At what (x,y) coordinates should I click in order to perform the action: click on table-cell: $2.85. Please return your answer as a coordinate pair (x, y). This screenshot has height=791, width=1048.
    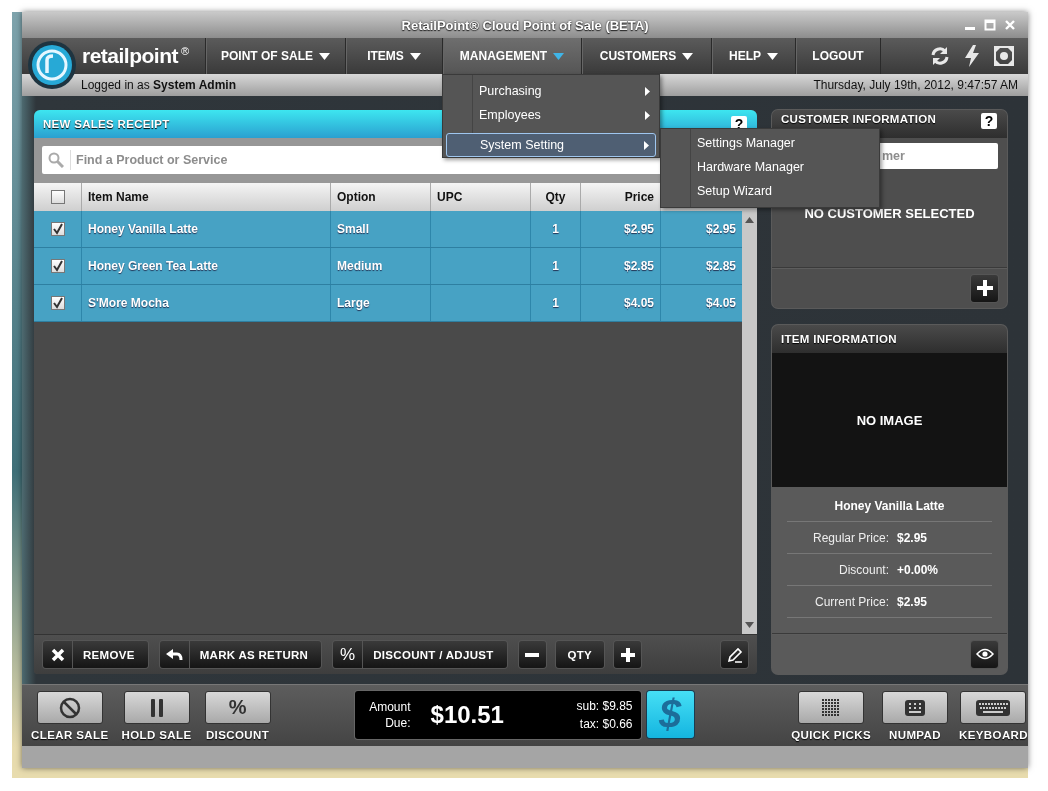
    Looking at the image, I should click on (621, 266).